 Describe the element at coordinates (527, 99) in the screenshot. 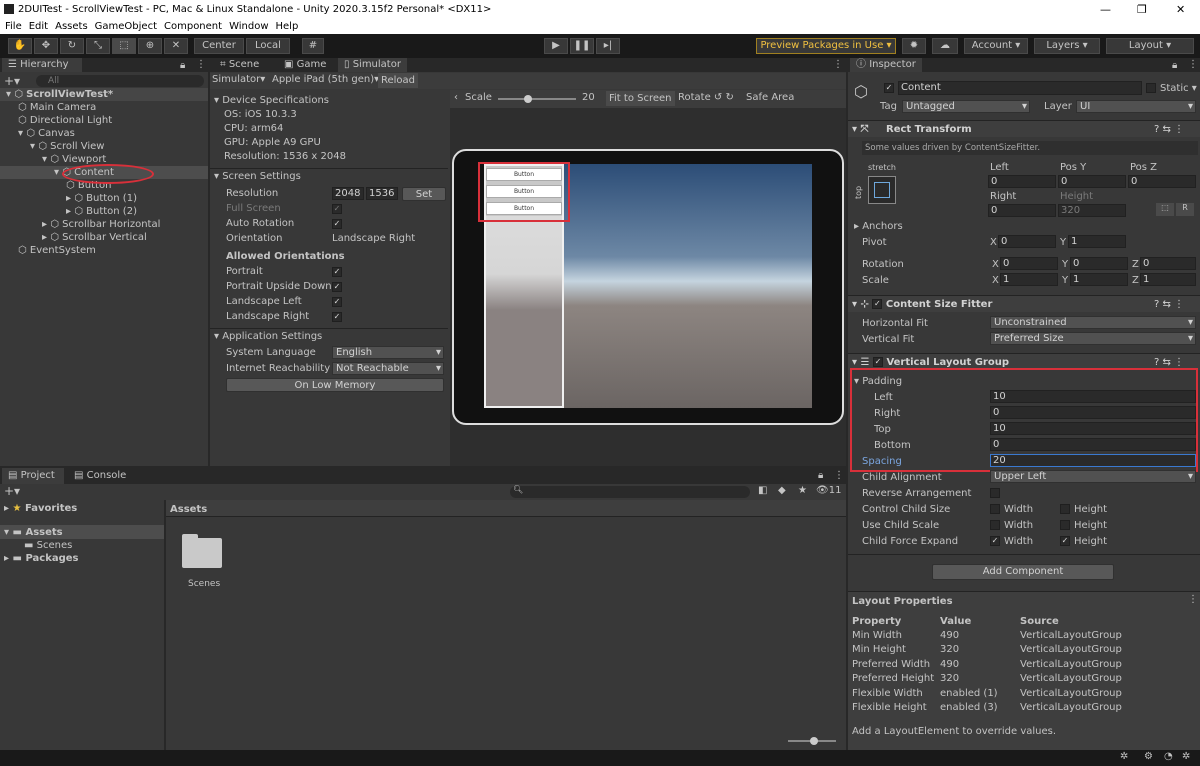

I see `scale-slider-knob` at that location.